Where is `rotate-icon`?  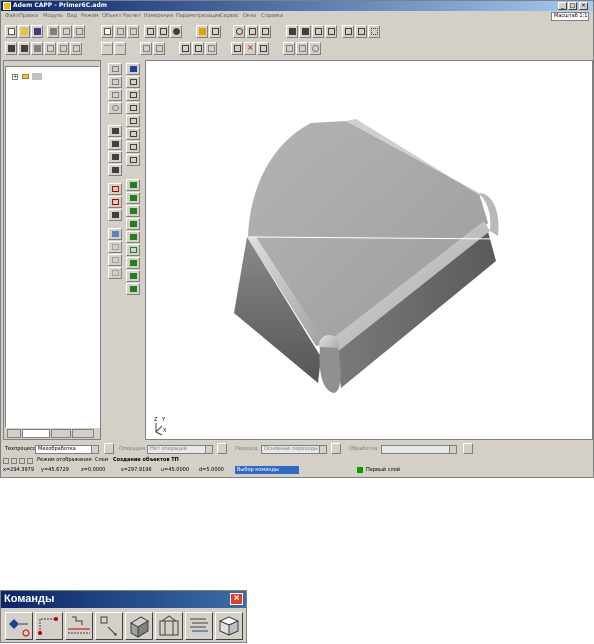
rotate-icon is located at coordinates (265, 31).